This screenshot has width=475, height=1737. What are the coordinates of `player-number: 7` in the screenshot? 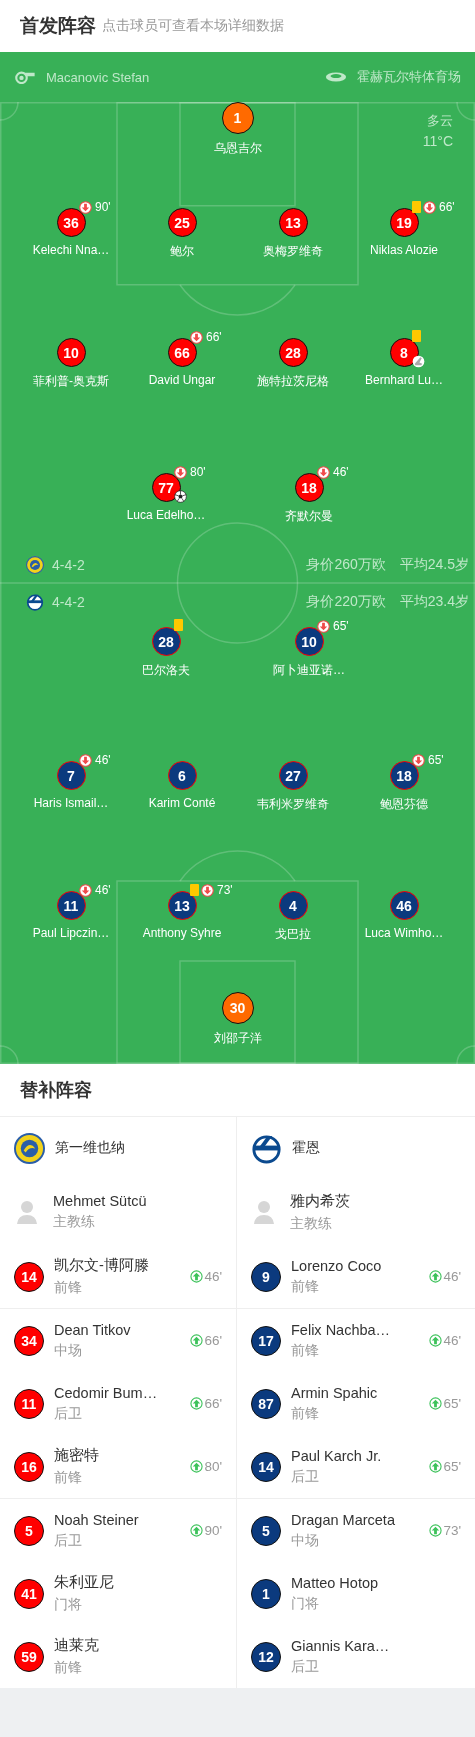 It's located at (71, 775).